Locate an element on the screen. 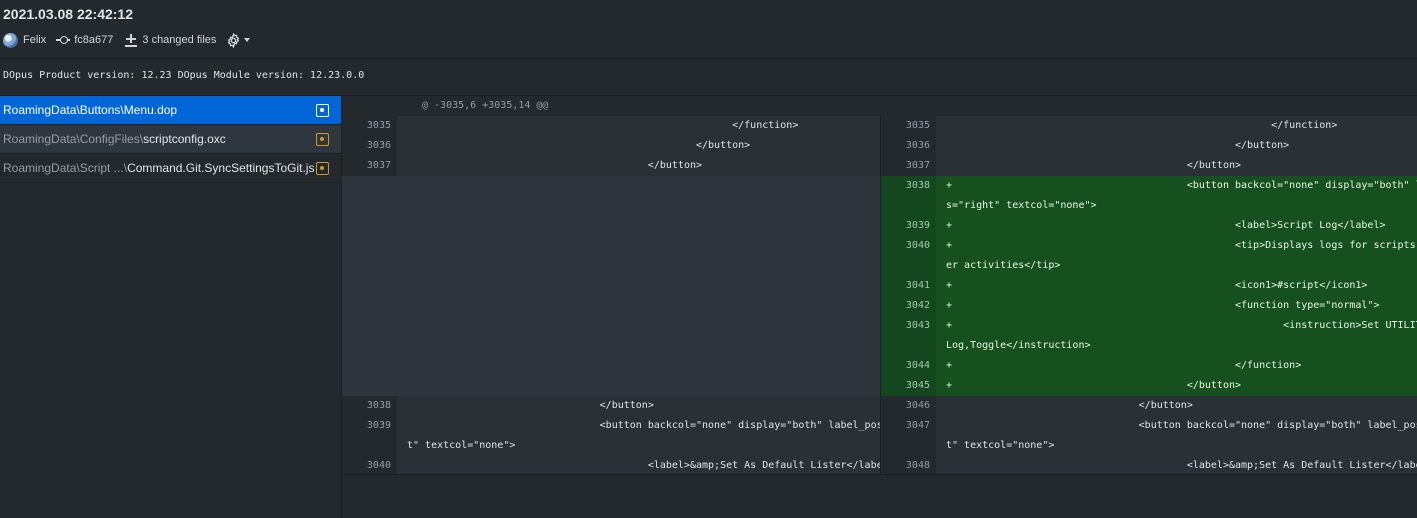  line-code: + </function> is located at coordinates (1176, 366).